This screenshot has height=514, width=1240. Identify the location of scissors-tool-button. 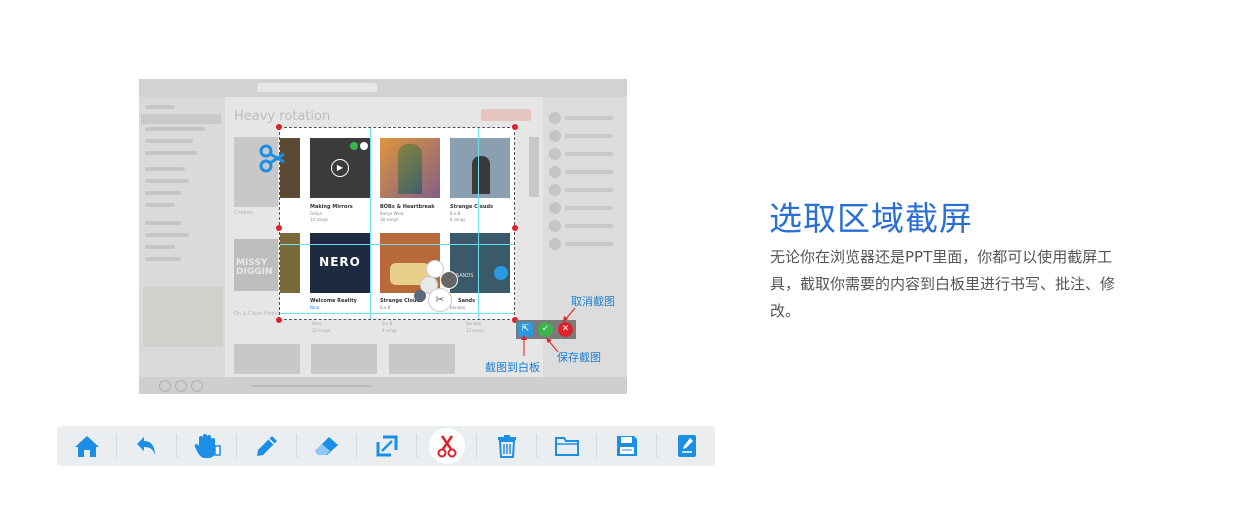
(446, 446).